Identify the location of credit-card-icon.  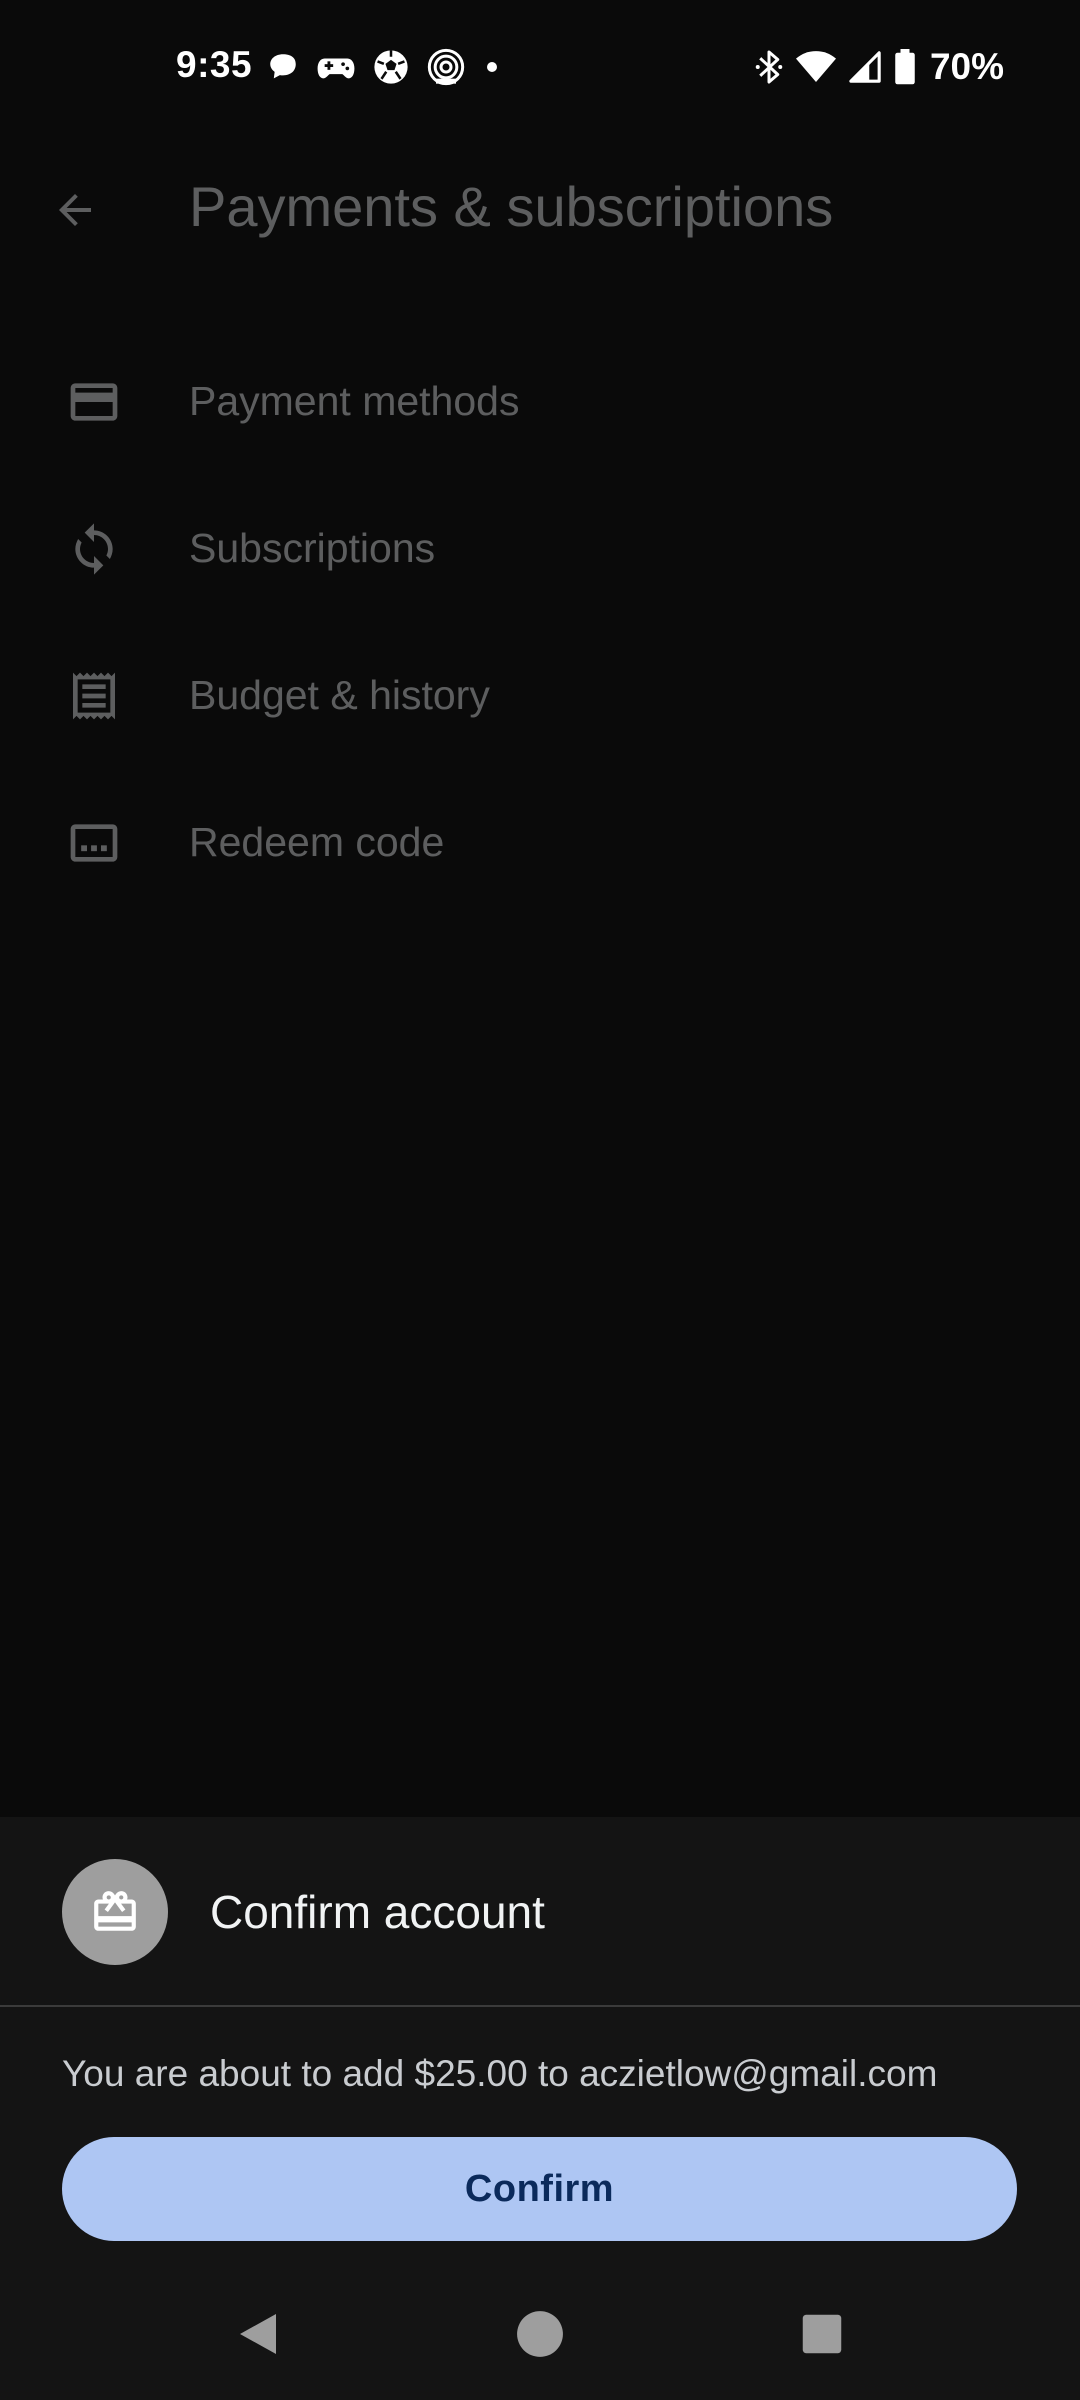
(94, 402).